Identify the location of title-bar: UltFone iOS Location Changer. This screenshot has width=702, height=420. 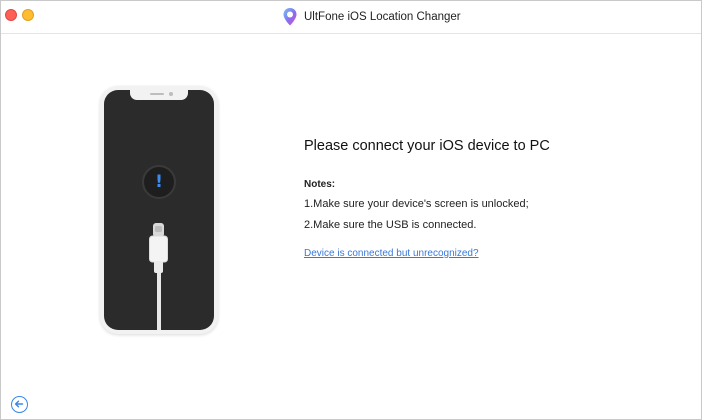
(351, 17).